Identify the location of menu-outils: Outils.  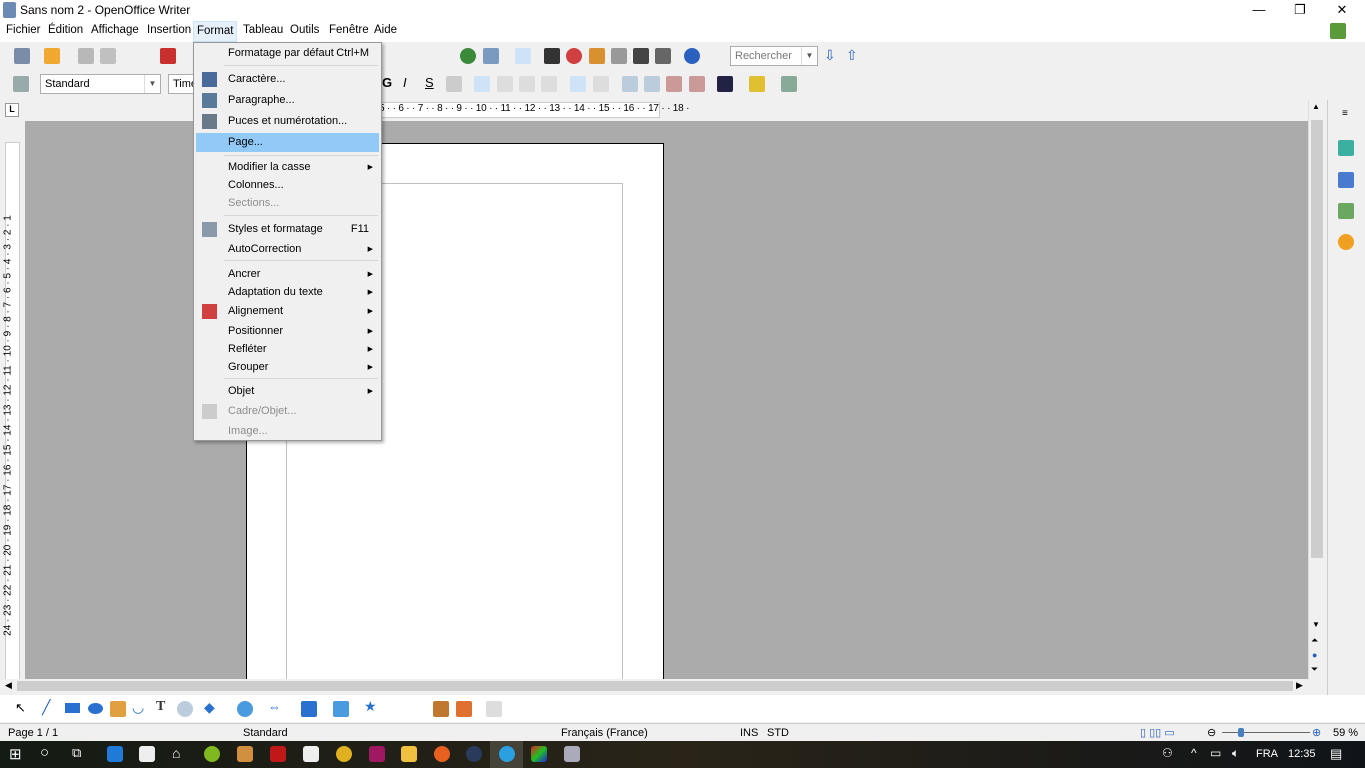
(304, 30).